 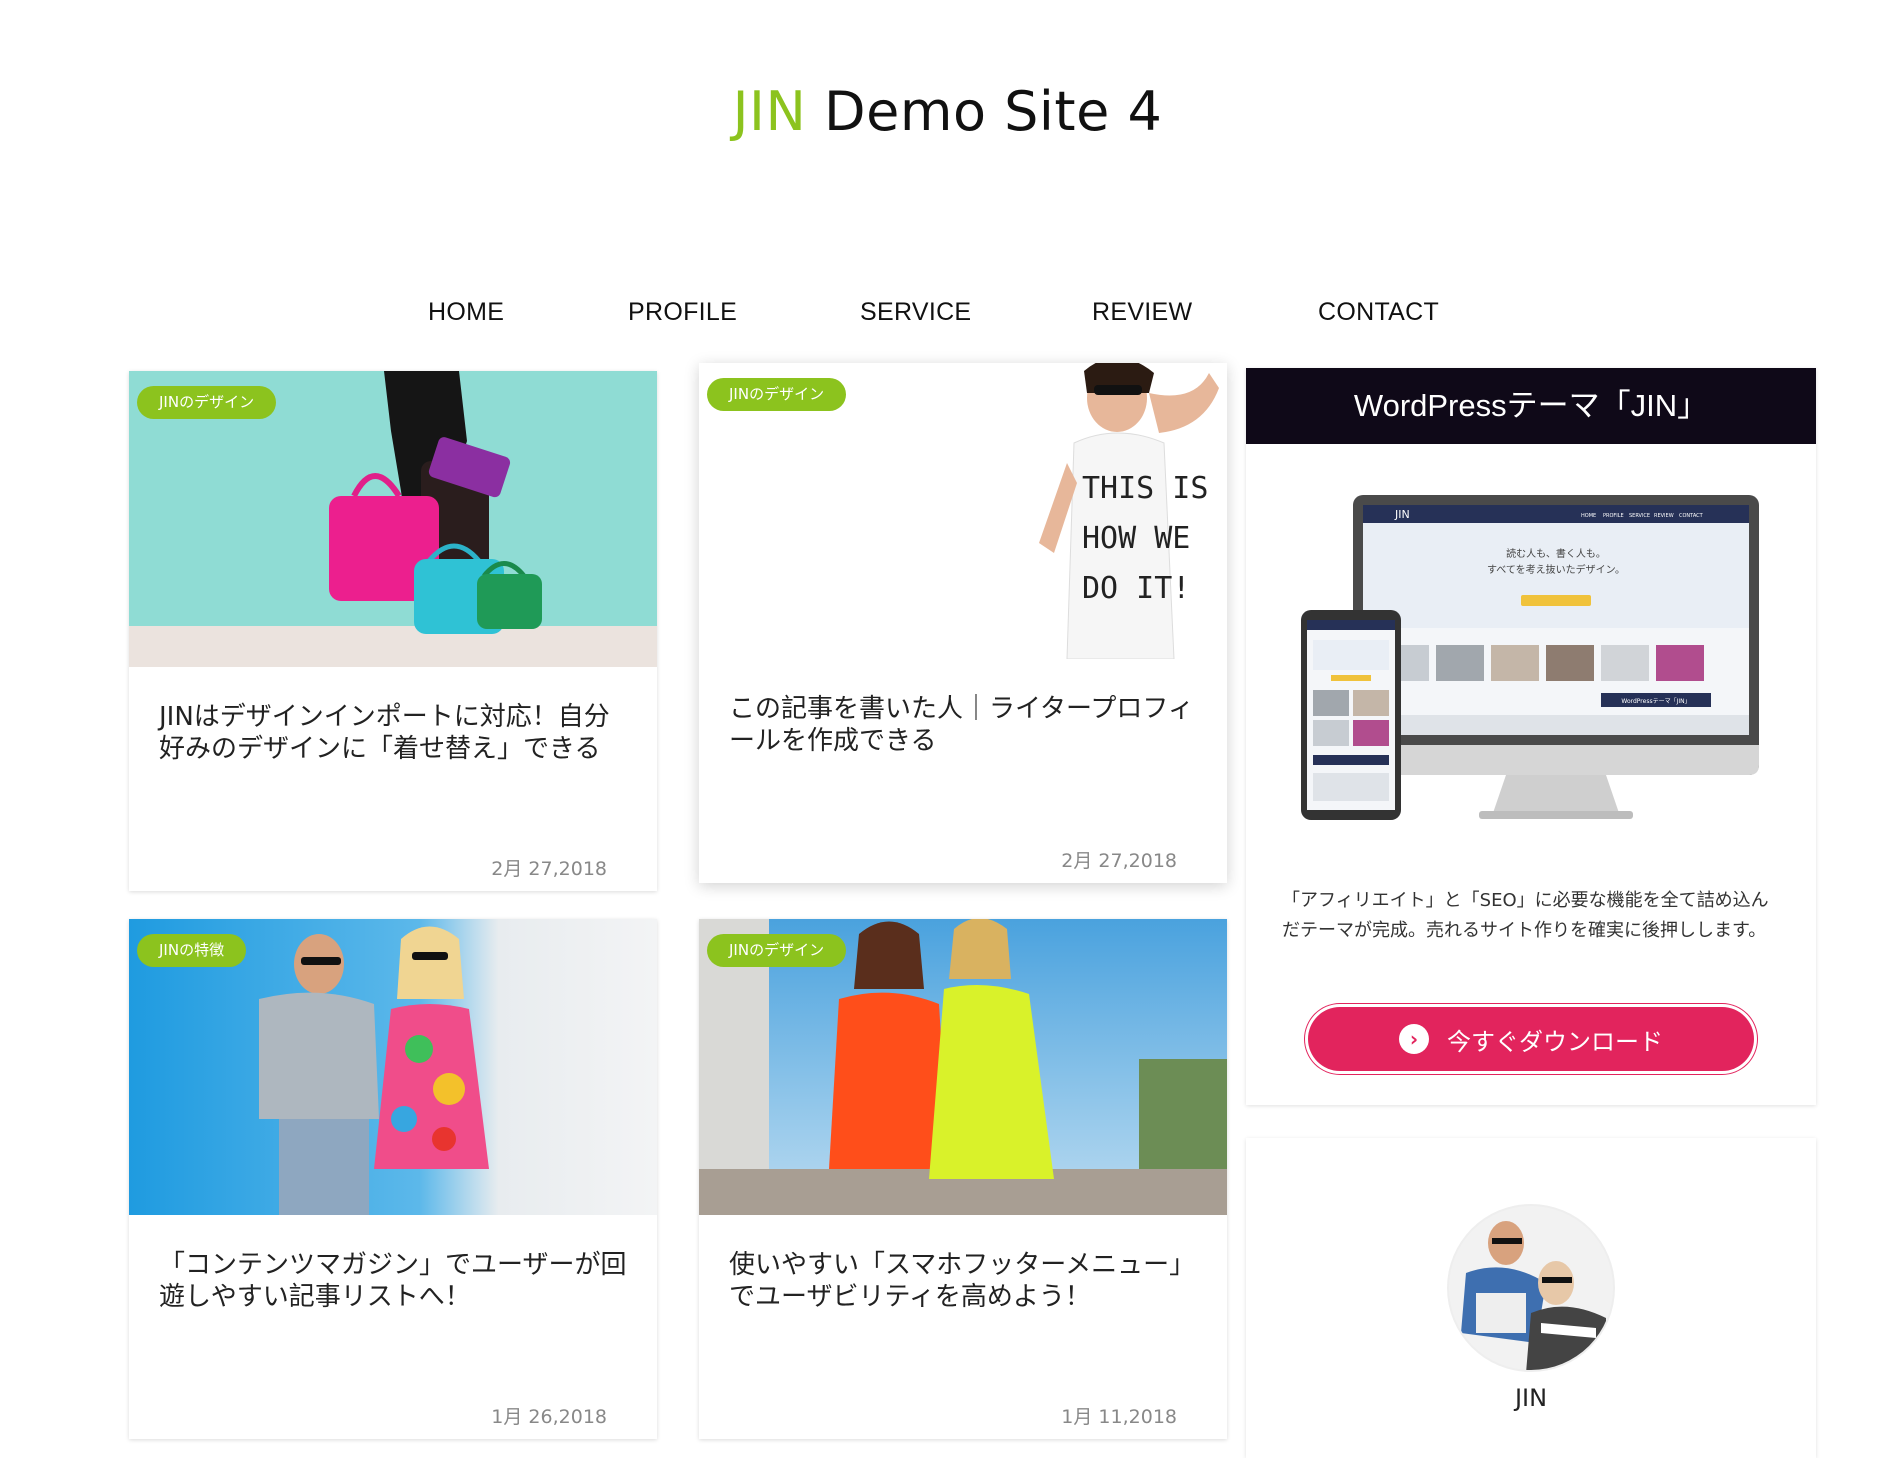 What do you see at coordinates (769, 111) in the screenshot?
I see `site-title-accent: JIN` at bounding box center [769, 111].